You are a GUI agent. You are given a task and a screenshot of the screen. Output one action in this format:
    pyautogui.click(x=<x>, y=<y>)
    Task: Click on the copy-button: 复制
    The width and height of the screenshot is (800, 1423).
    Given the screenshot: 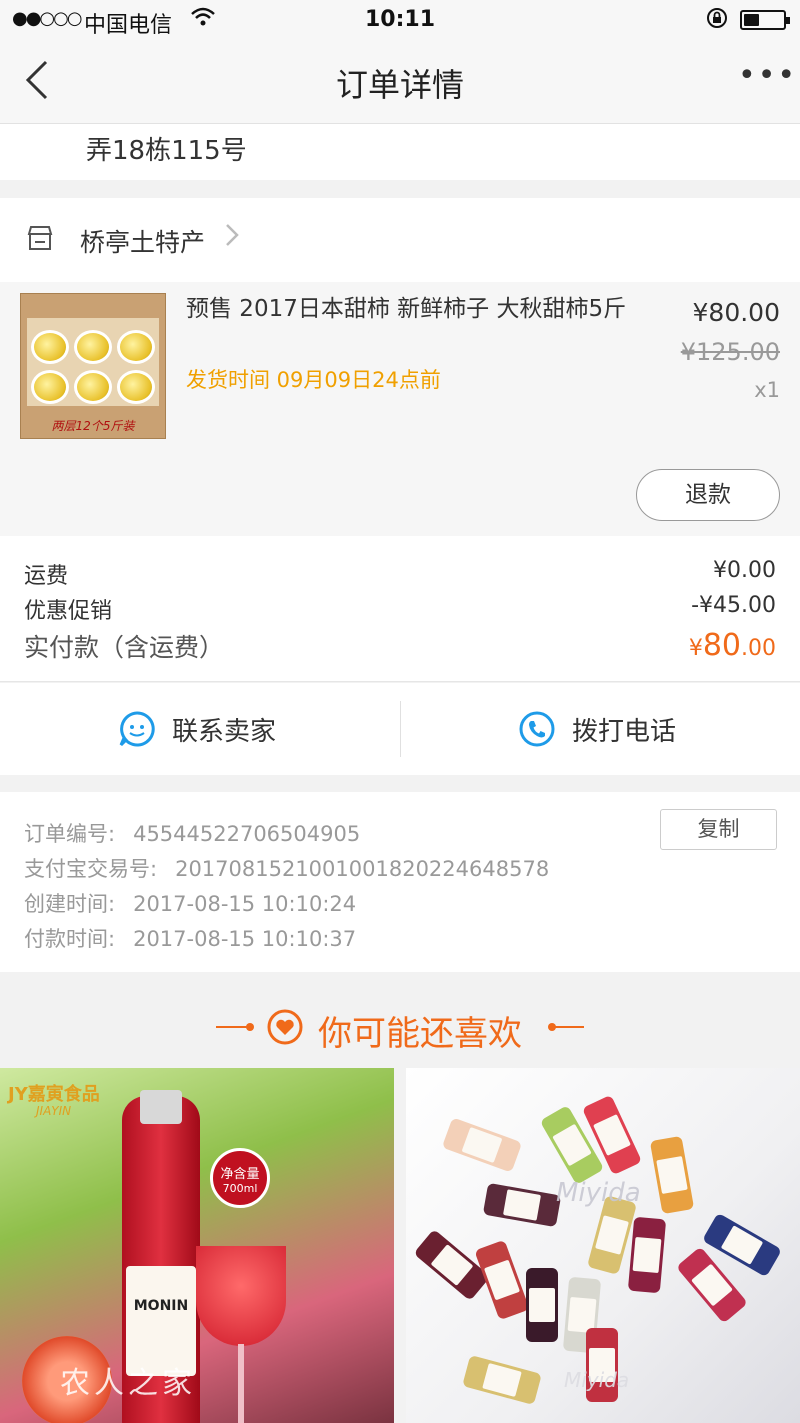 What is the action you would take?
    pyautogui.click(x=718, y=829)
    